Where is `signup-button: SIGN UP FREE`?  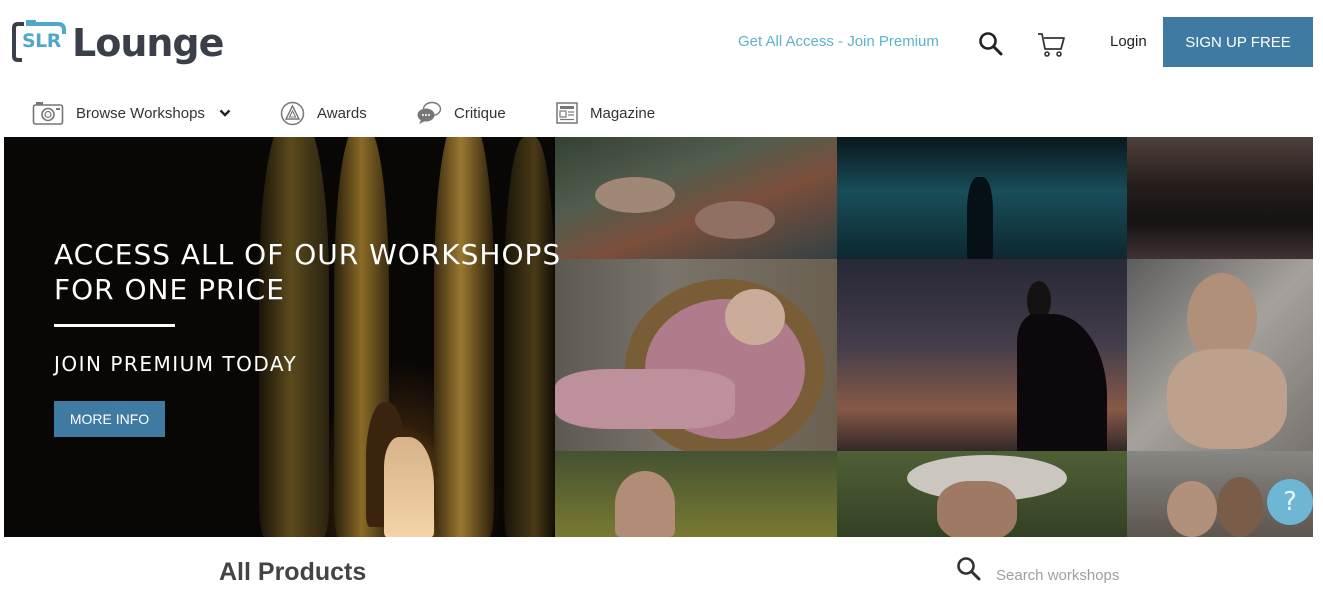
signup-button: SIGN UP FREE is located at coordinates (1238, 42).